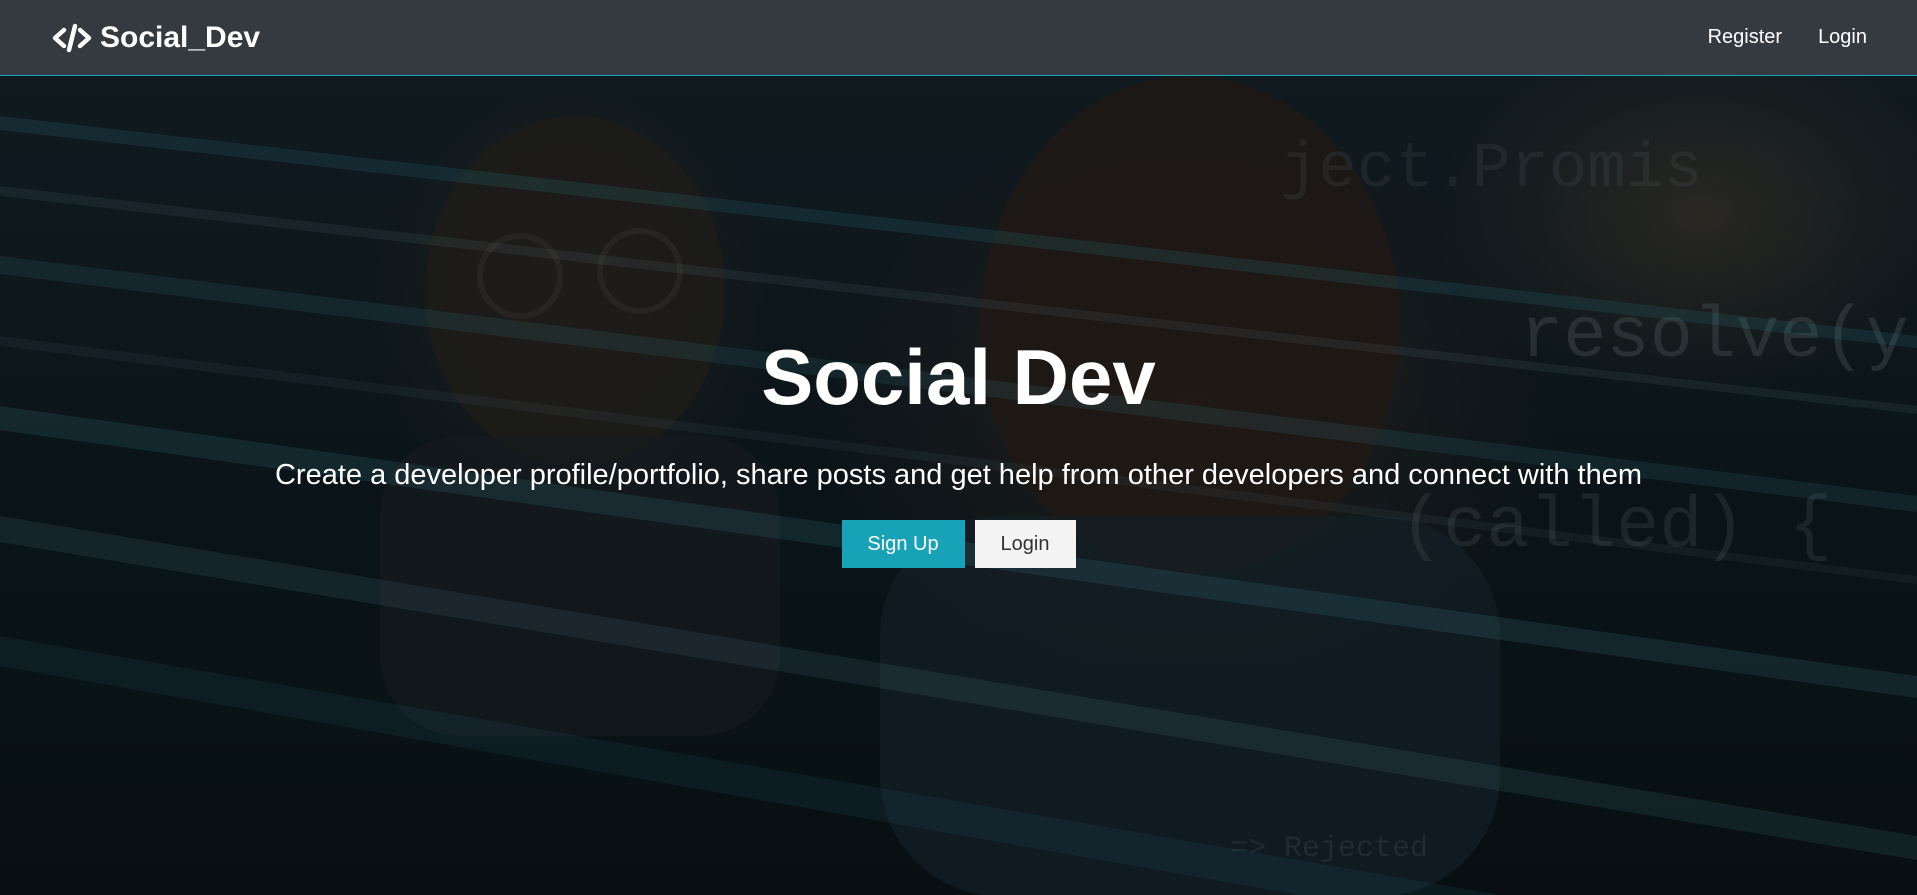 Image resolution: width=1917 pixels, height=895 pixels. Describe the element at coordinates (1025, 544) in the screenshot. I see `login-button: Login` at that location.